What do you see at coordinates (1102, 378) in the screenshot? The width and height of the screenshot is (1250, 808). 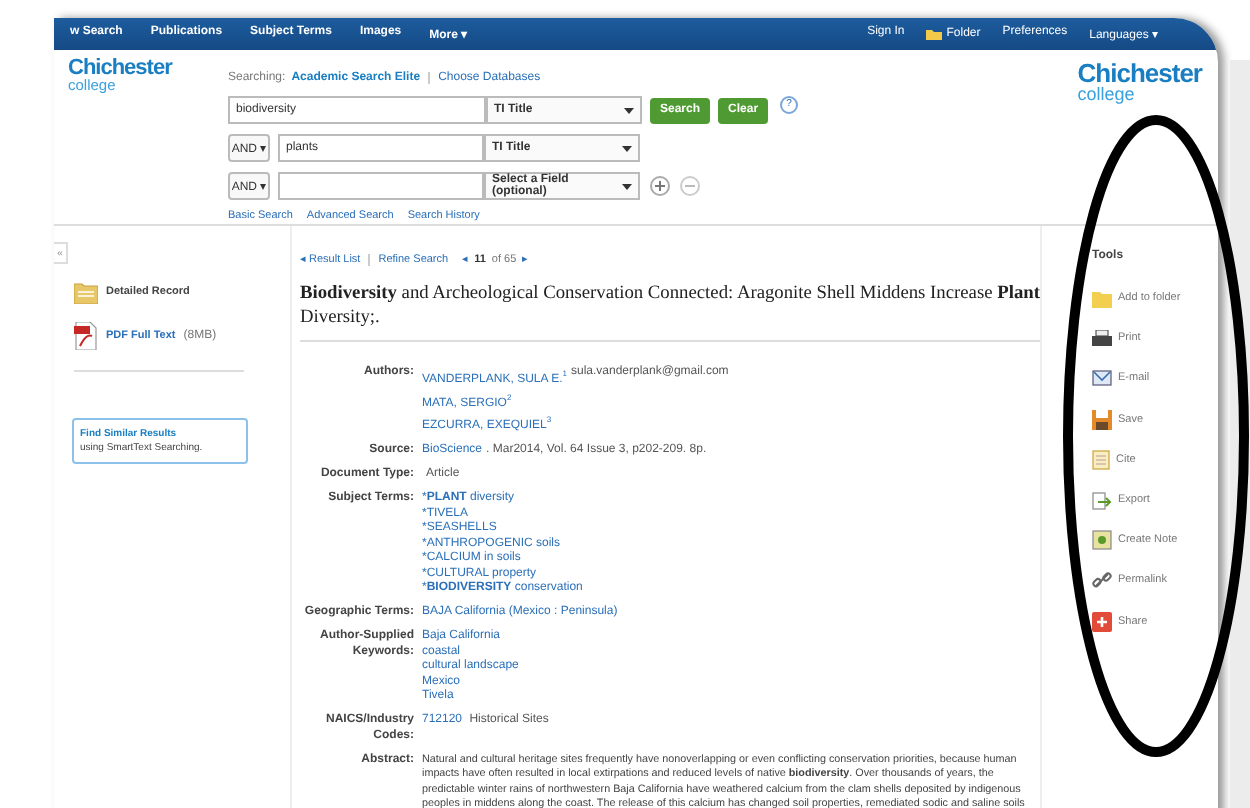 I see `envelope-icon` at bounding box center [1102, 378].